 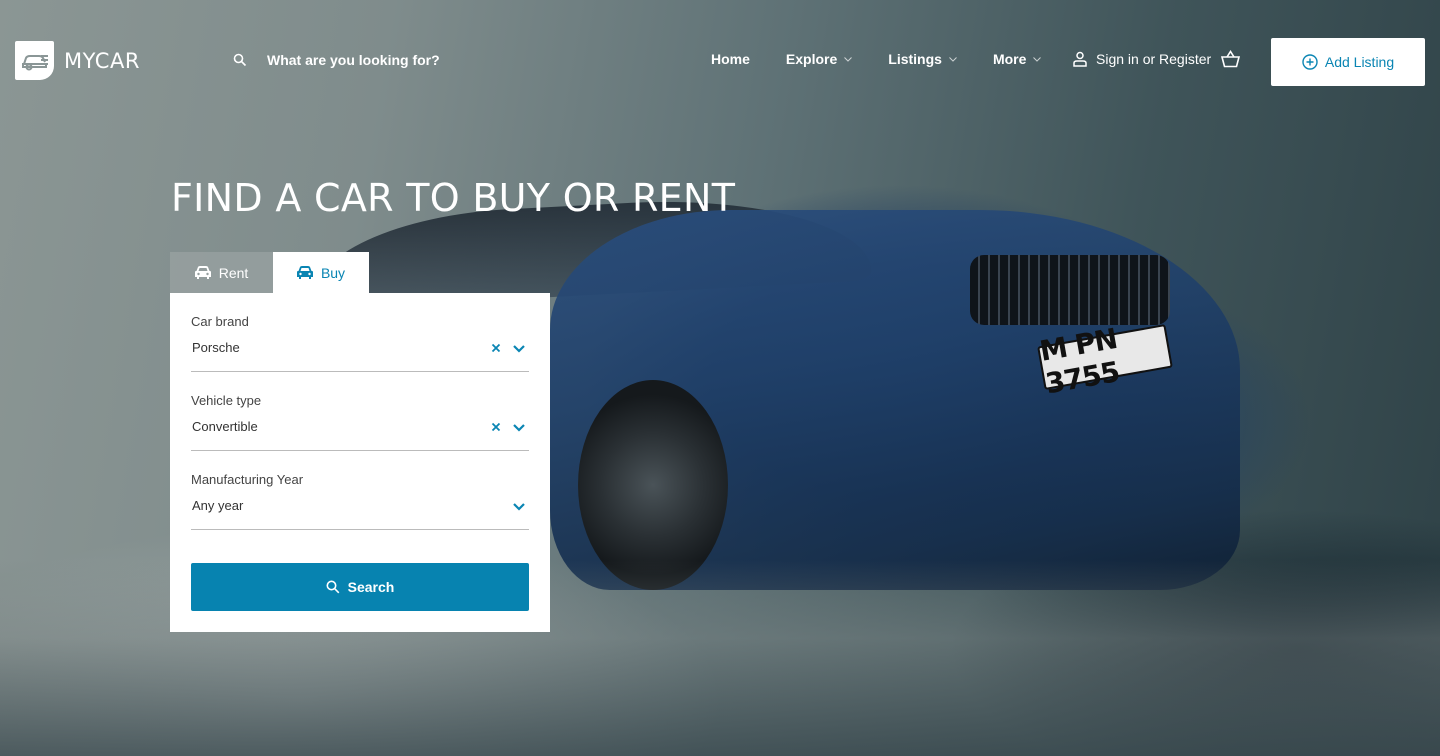 I want to click on vehicle-type-label: Vehicle type, so click(x=226, y=400).